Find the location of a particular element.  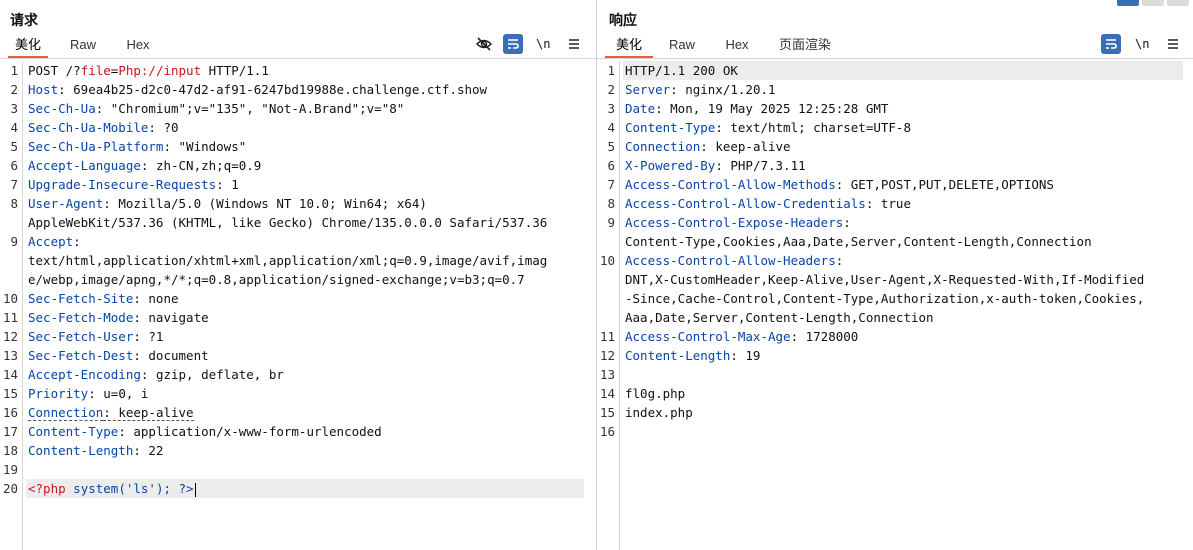

code-text: Date: Mon, 19 May 2025 12:25:28 GMT is located at coordinates (756, 108).